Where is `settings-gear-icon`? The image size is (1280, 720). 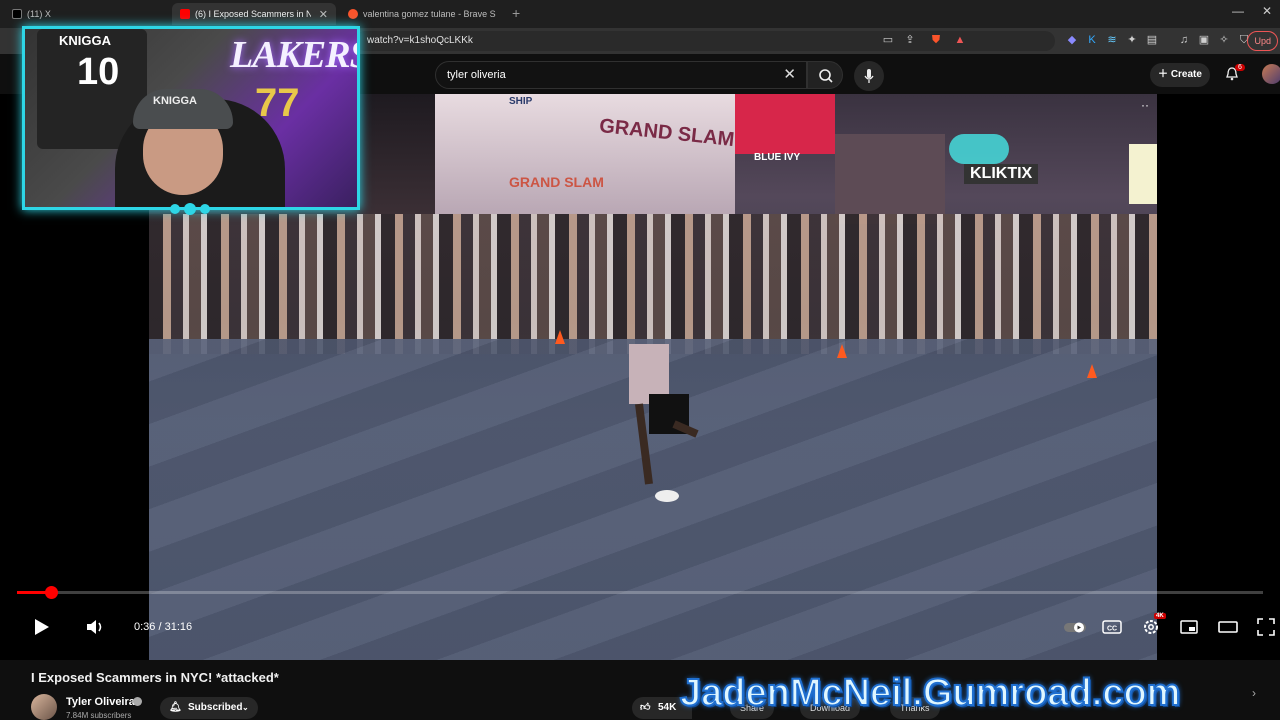 settings-gear-icon is located at coordinates (1151, 627).